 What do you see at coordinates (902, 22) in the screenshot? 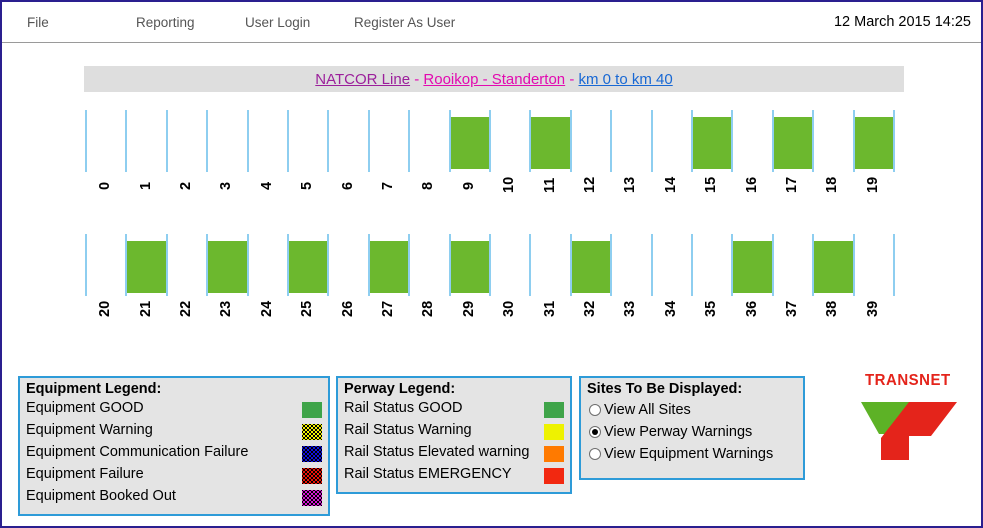
I see `datetime-display: 12 March 2015 14:25` at bounding box center [902, 22].